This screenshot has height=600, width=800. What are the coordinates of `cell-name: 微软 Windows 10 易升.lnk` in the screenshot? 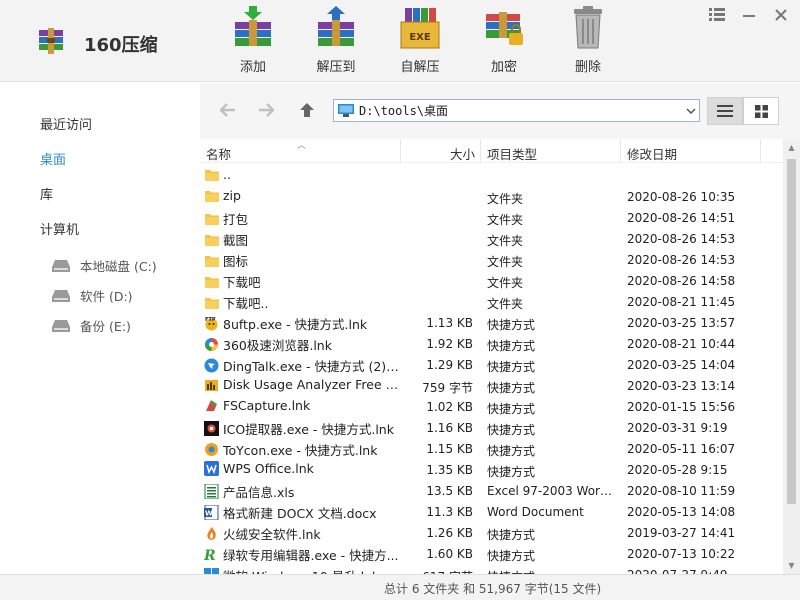 It's located at (302, 570).